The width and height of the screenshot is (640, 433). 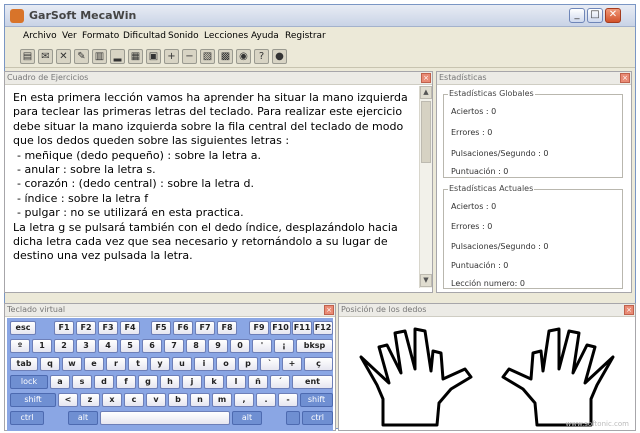 What do you see at coordinates (161, 328) in the screenshot?
I see `key-f5: F5` at bounding box center [161, 328].